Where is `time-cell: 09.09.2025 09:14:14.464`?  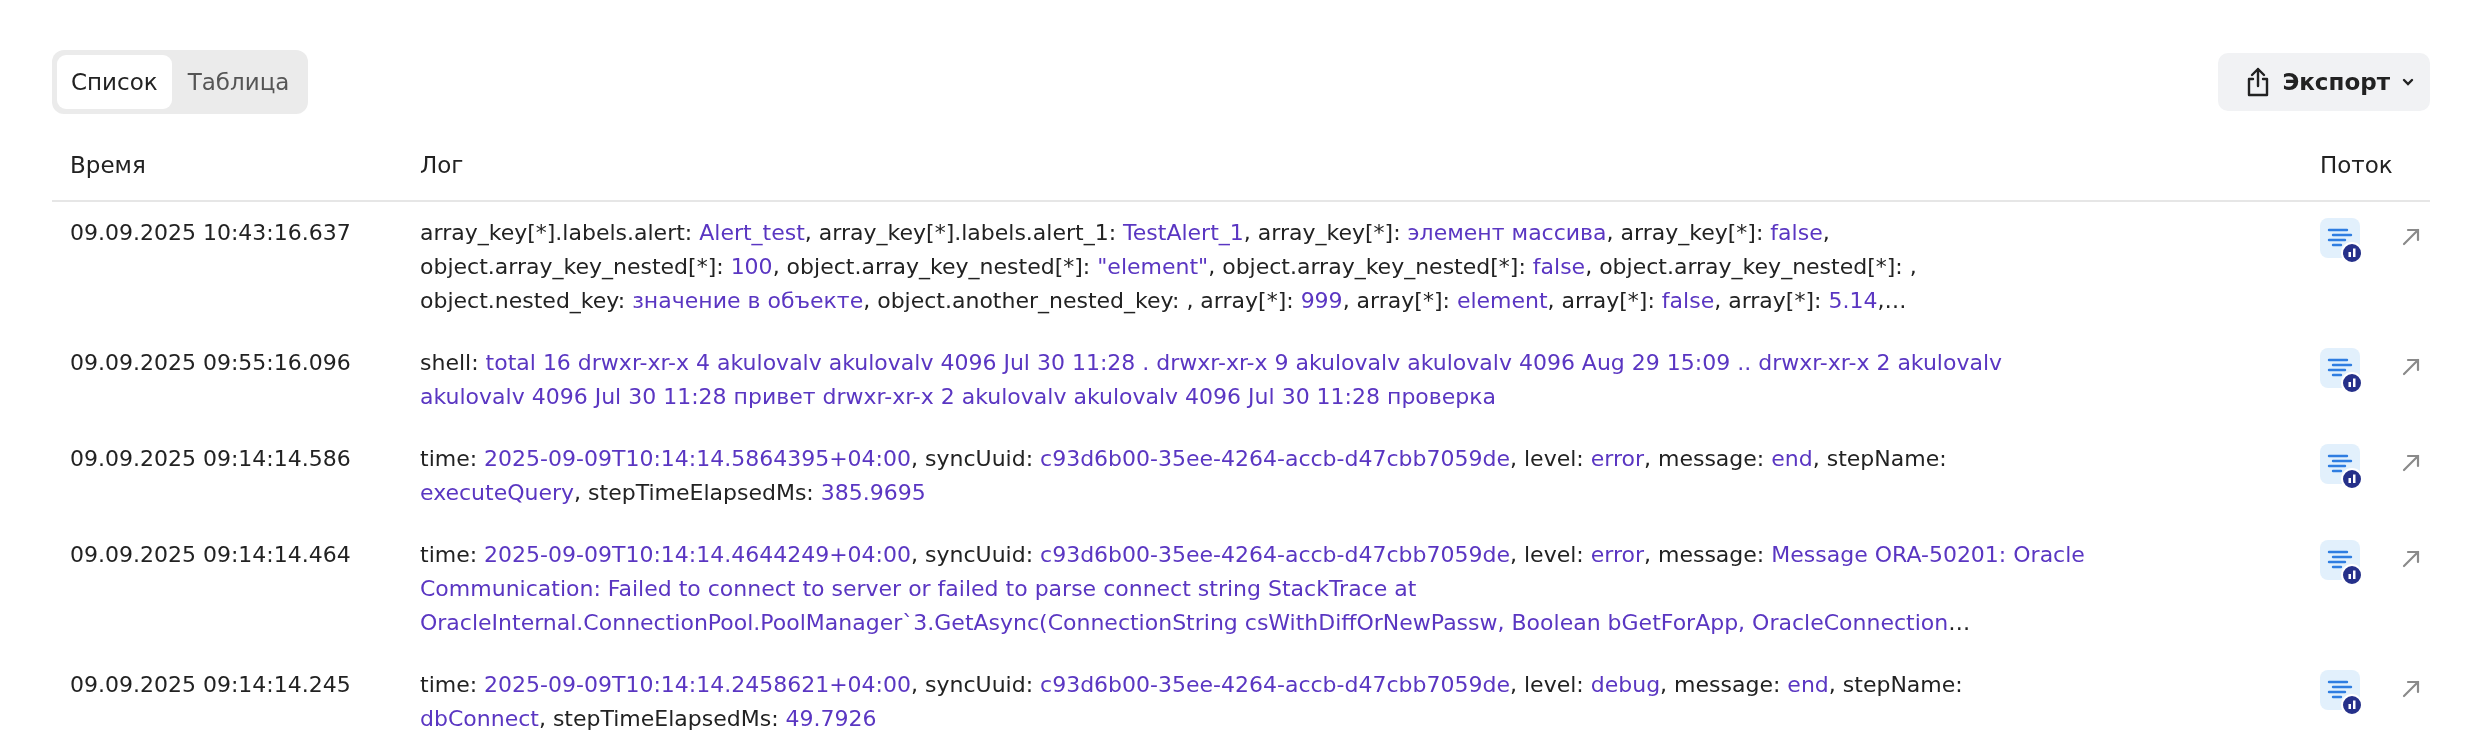 time-cell: 09.09.2025 09:14:14.464 is located at coordinates (210, 554).